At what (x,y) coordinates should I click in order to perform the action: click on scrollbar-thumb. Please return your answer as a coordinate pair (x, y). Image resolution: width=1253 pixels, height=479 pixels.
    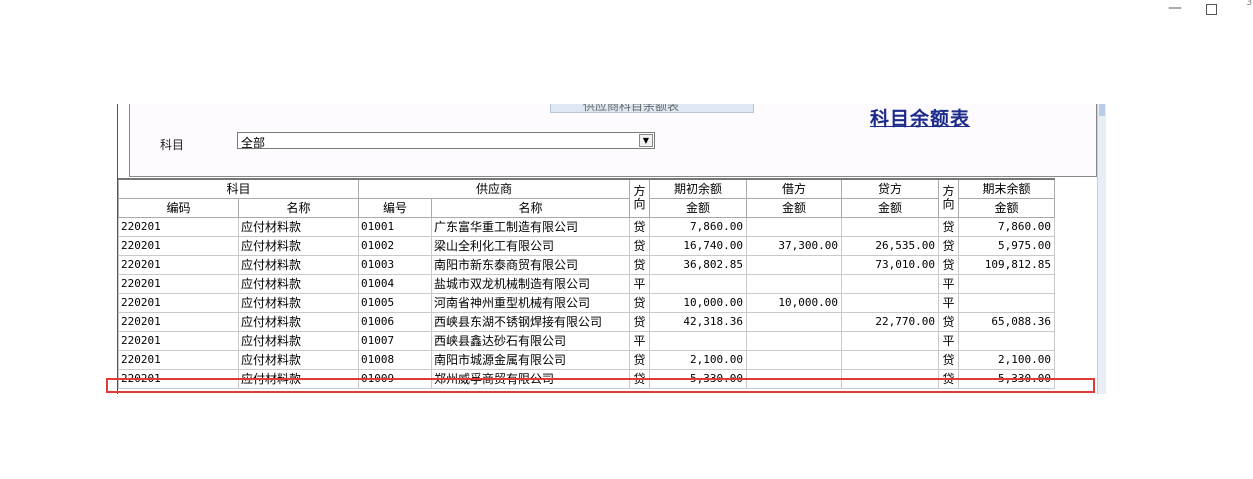
    Looking at the image, I should click on (1102, 110).